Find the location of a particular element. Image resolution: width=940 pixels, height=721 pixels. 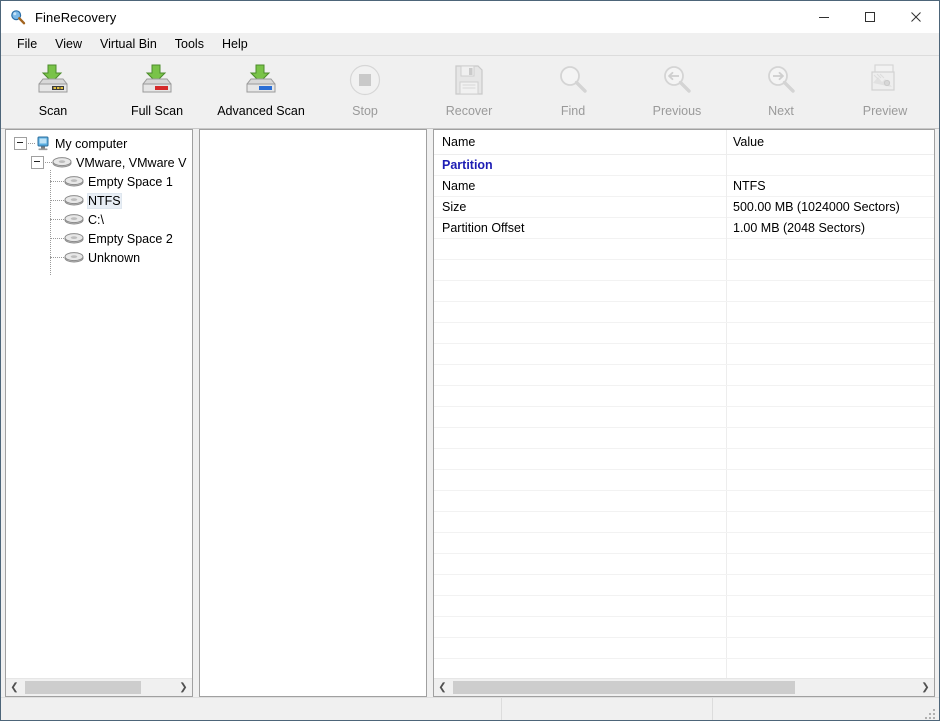

table-row: Name NTFS is located at coordinates (684, 186).